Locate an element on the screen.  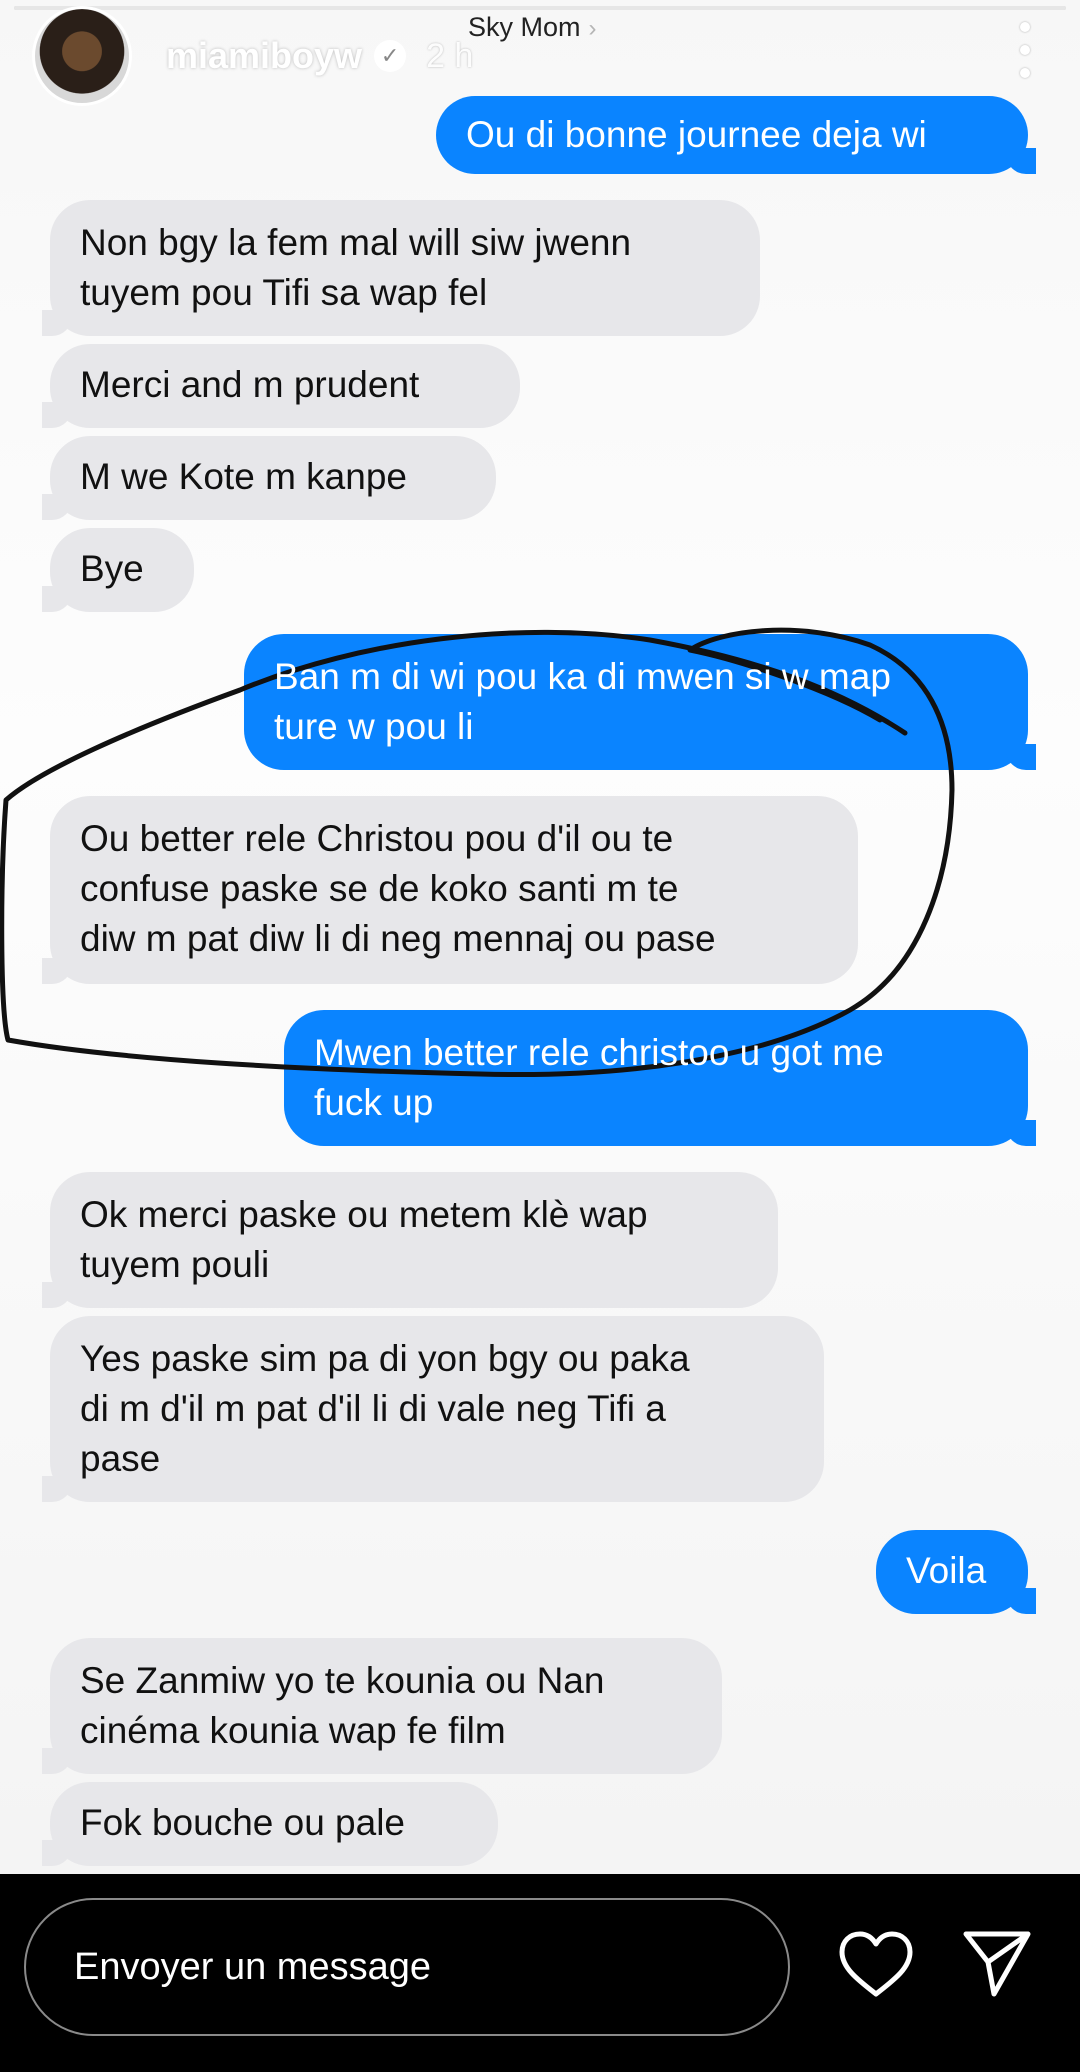
message-text: Ou di bonne journee deja wi is located at coordinates (696, 134).